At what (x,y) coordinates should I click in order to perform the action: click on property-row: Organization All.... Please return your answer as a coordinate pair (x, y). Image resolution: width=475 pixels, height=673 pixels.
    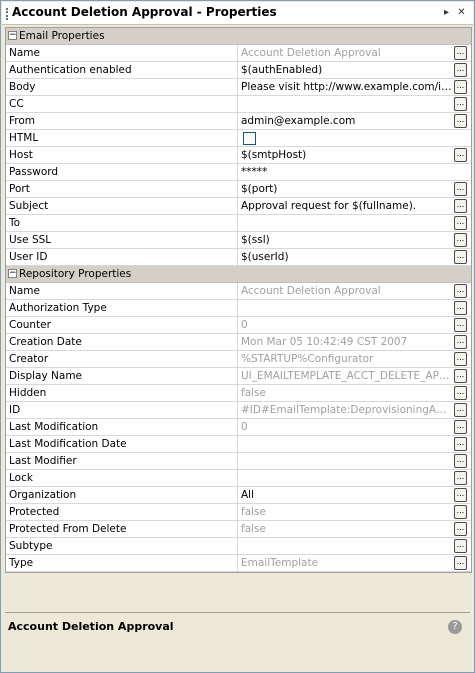
    Looking at the image, I should click on (238, 495).